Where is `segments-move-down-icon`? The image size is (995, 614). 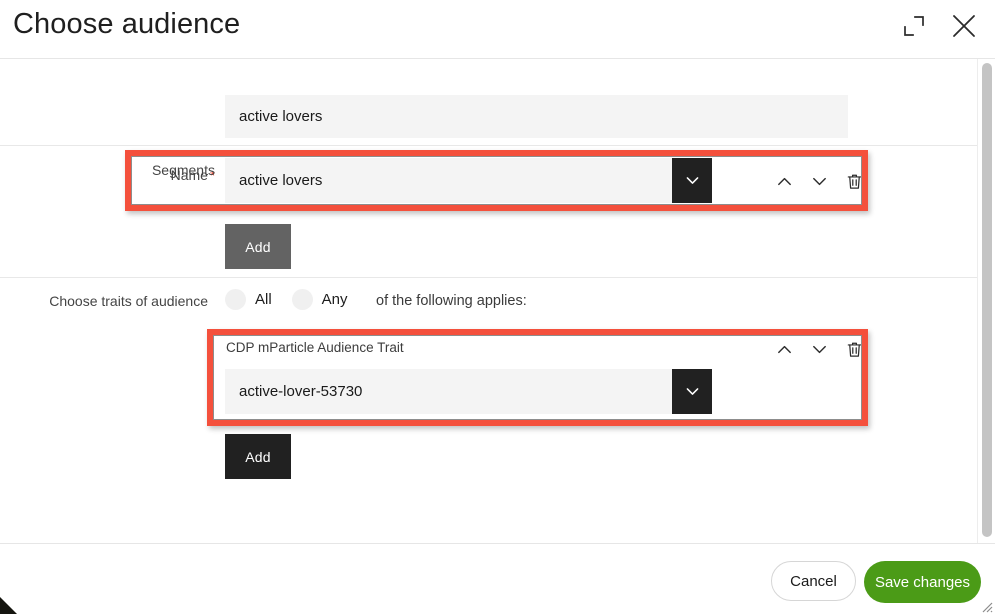
segments-move-down-icon is located at coordinates (819, 181).